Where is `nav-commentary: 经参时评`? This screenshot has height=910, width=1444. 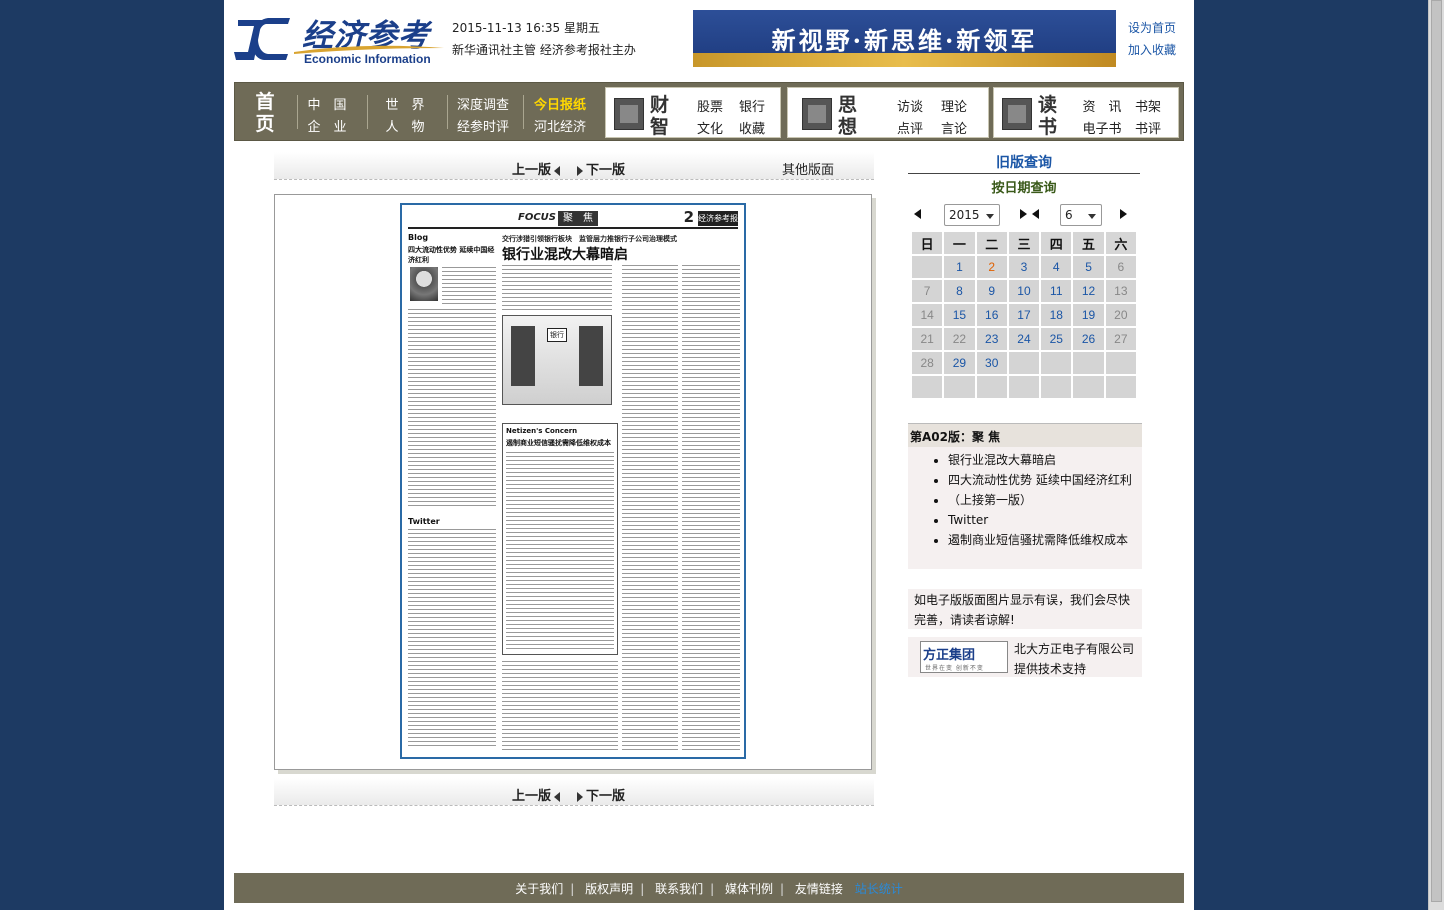
nav-commentary: 经参时评 is located at coordinates (483, 125).